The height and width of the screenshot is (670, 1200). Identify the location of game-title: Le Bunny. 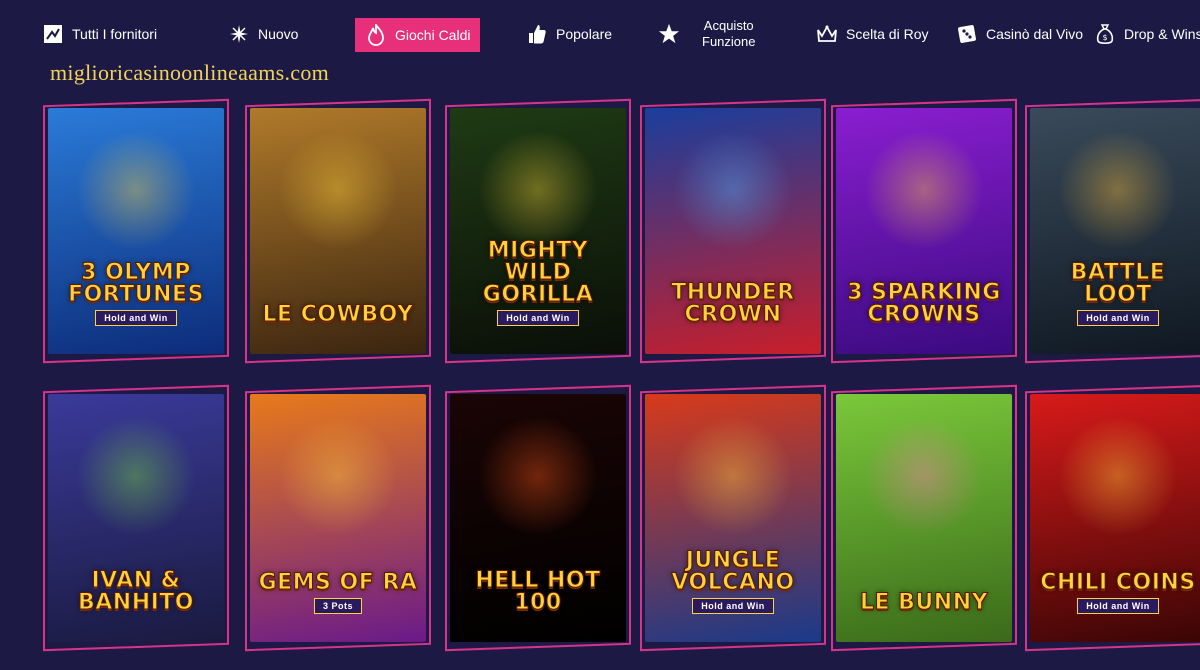
(924, 602).